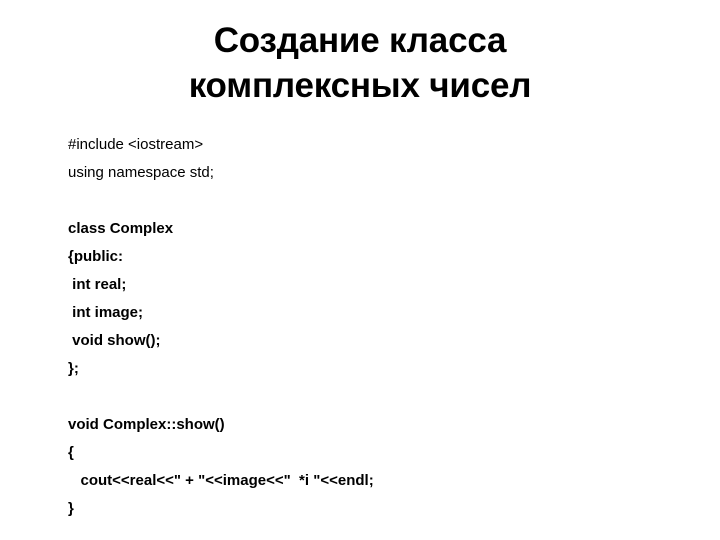  I want to click on code-line: int real;, so click(97, 284).